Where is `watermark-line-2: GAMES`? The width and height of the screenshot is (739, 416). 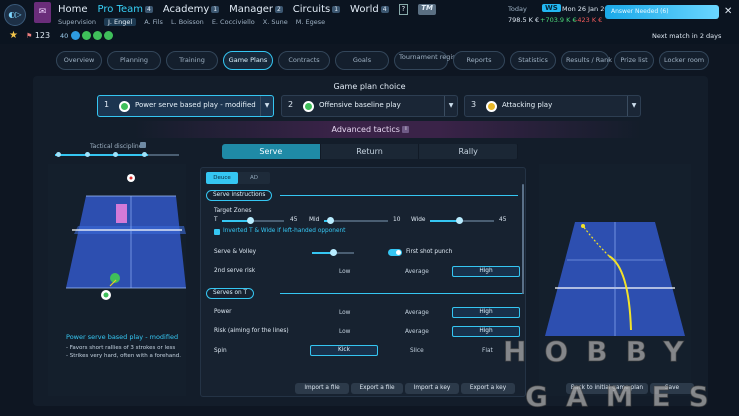 watermark-line-2: GAMES is located at coordinates (626, 396).